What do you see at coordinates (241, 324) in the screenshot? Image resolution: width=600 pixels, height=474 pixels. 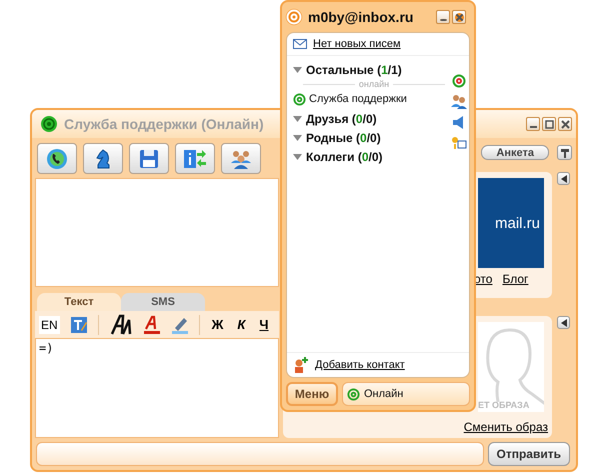 I see `style-button: К` at bounding box center [241, 324].